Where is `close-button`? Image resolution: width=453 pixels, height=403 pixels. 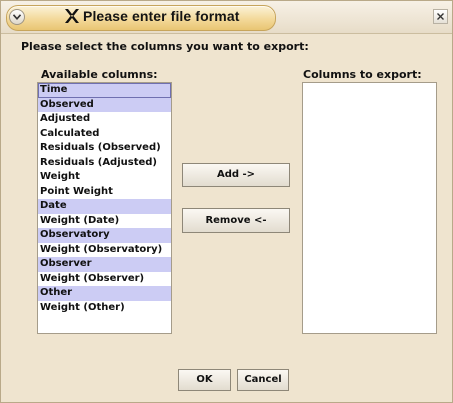
close-button is located at coordinates (440, 16).